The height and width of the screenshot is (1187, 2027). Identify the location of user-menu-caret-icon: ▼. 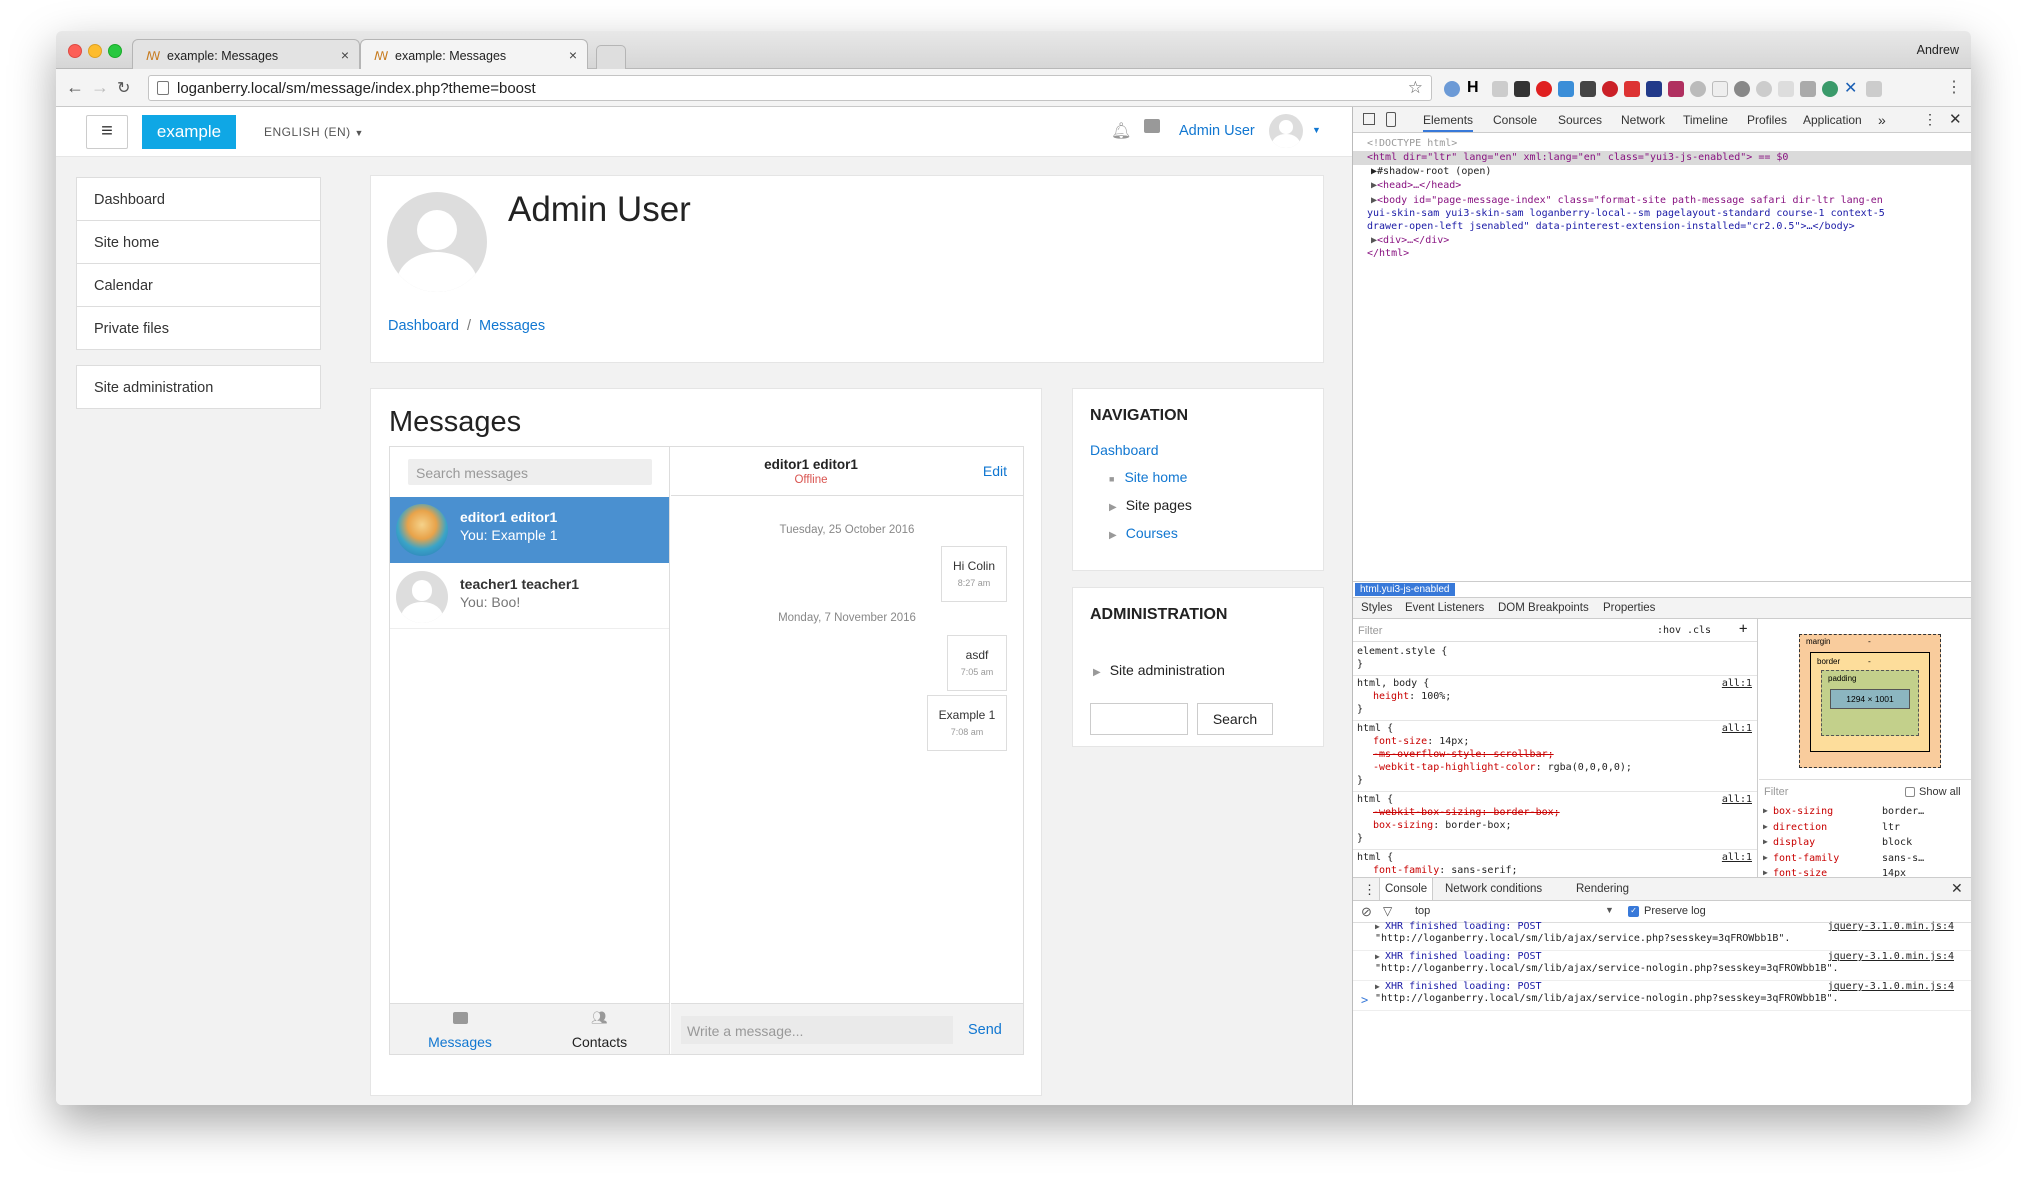
(1316, 130).